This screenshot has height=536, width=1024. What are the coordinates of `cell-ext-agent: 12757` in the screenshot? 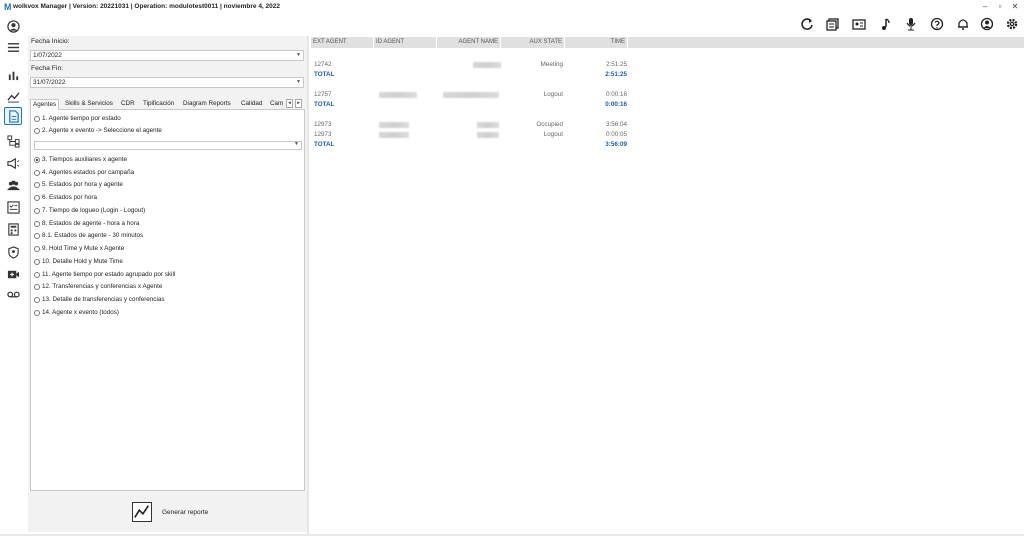 It's located at (323, 94).